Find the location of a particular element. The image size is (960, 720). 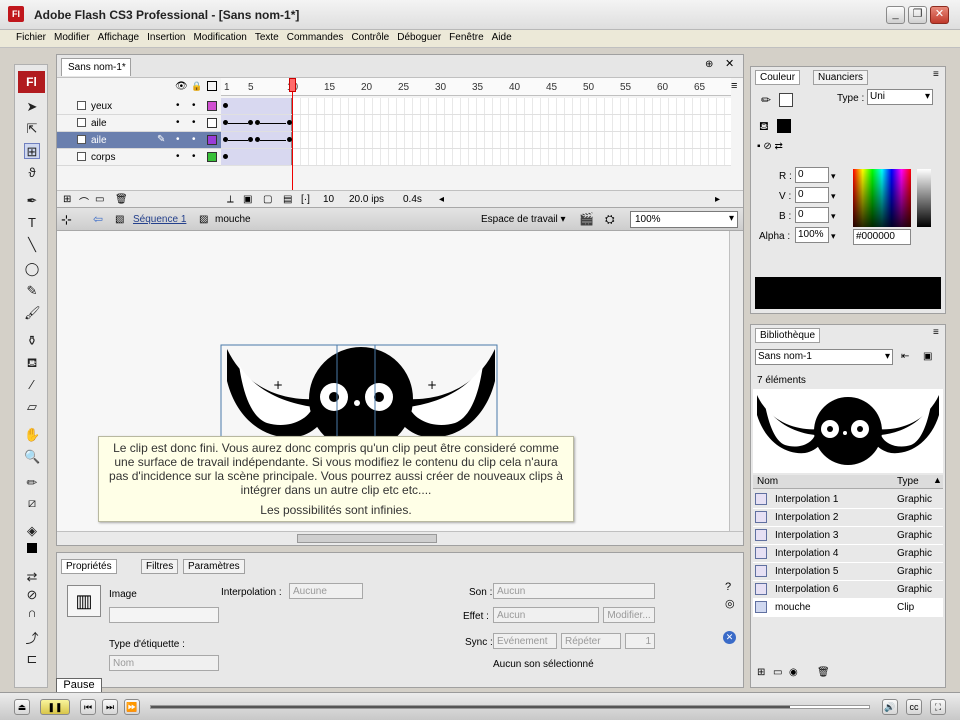

sync-select: Evénement is located at coordinates (525, 641).